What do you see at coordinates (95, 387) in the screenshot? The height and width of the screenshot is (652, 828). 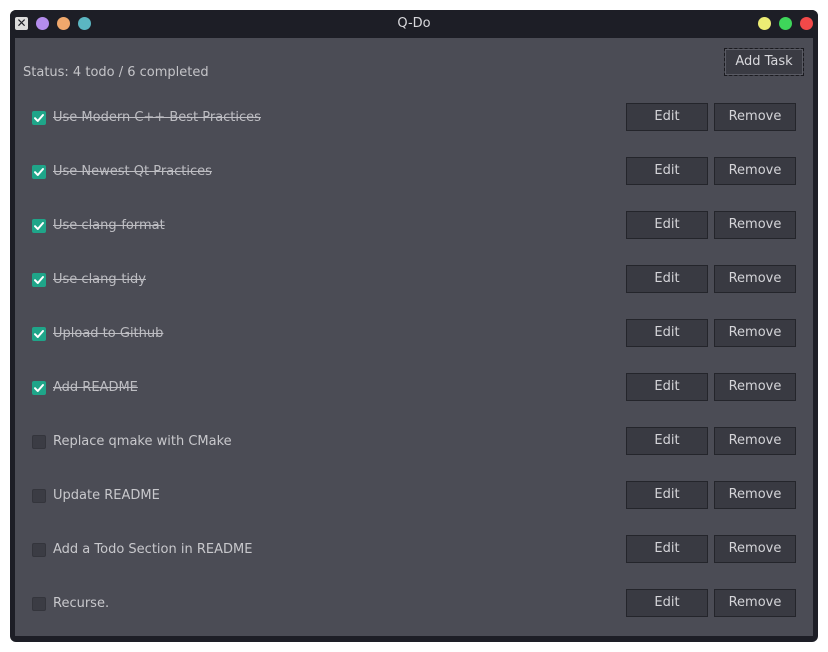 I see `task-label: Add README` at bounding box center [95, 387].